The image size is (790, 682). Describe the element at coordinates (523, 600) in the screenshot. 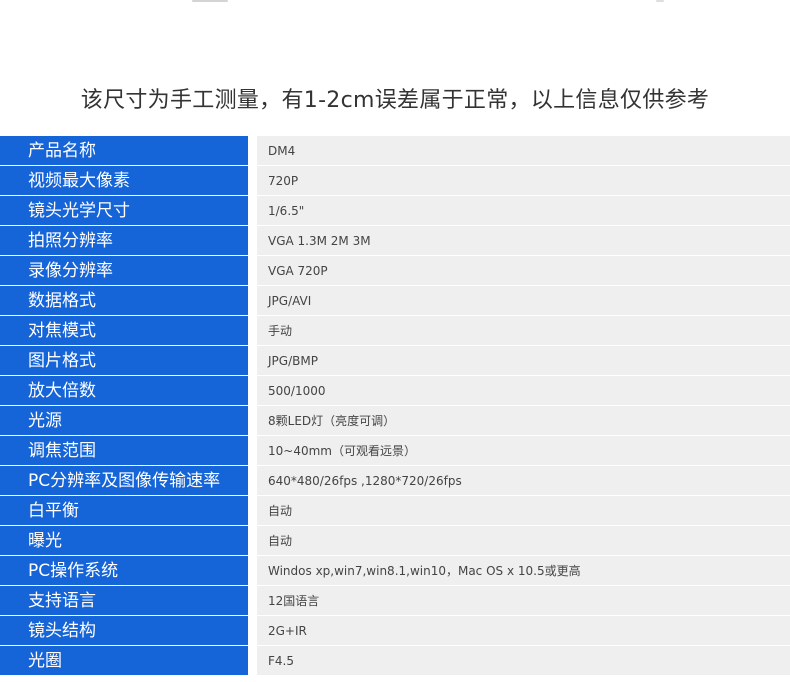

I see `spec-value: 12国语言` at that location.